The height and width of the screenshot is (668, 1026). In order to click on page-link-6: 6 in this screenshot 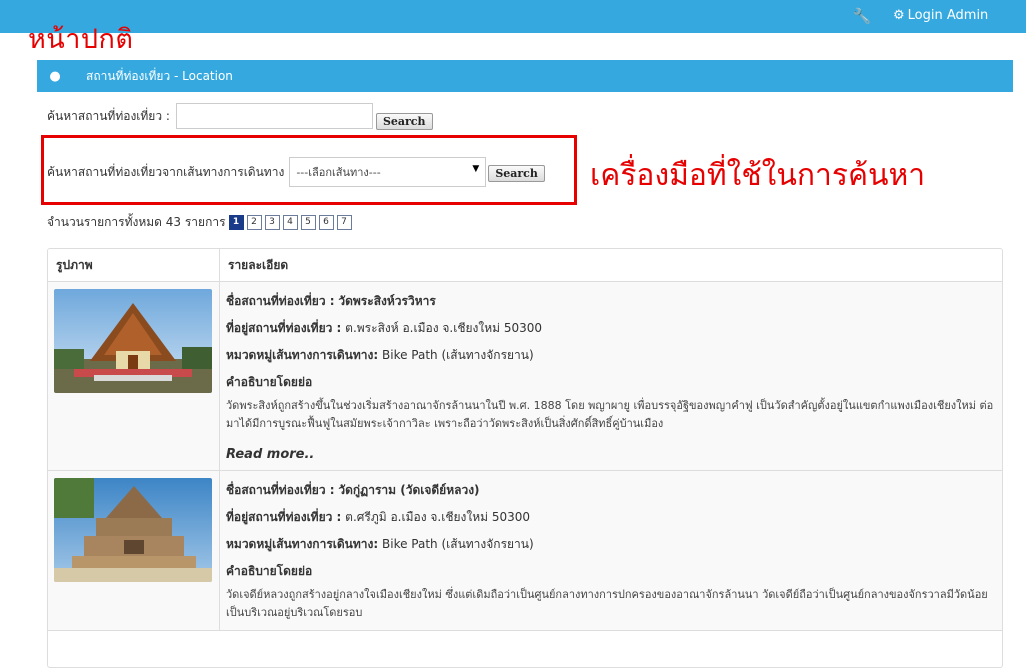, I will do `click(326, 222)`.